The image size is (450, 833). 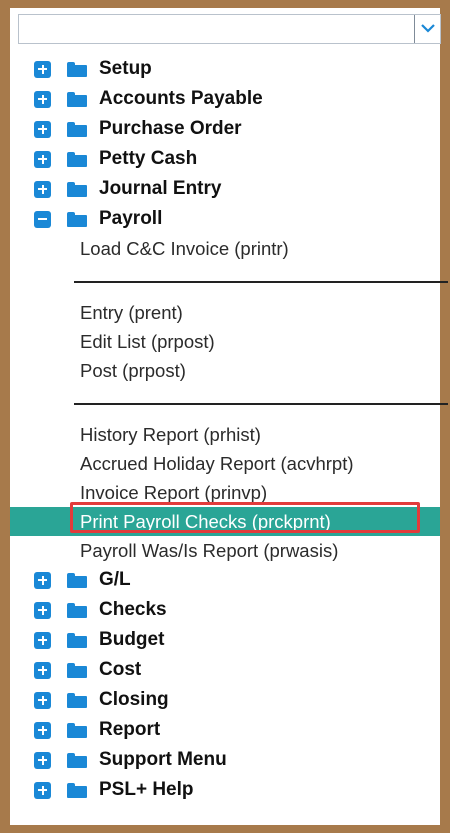 I want to click on folder-label: Journal Entry, so click(x=160, y=188).